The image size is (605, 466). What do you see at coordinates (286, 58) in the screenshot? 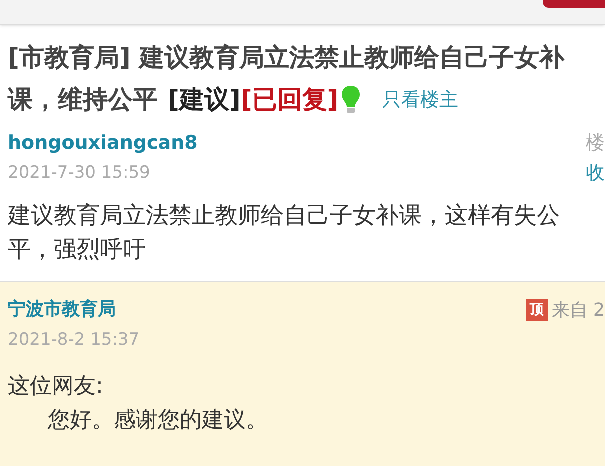
I see `post-title: [市教育局] 建议教育局立法禁止教师给自己子女补` at bounding box center [286, 58].